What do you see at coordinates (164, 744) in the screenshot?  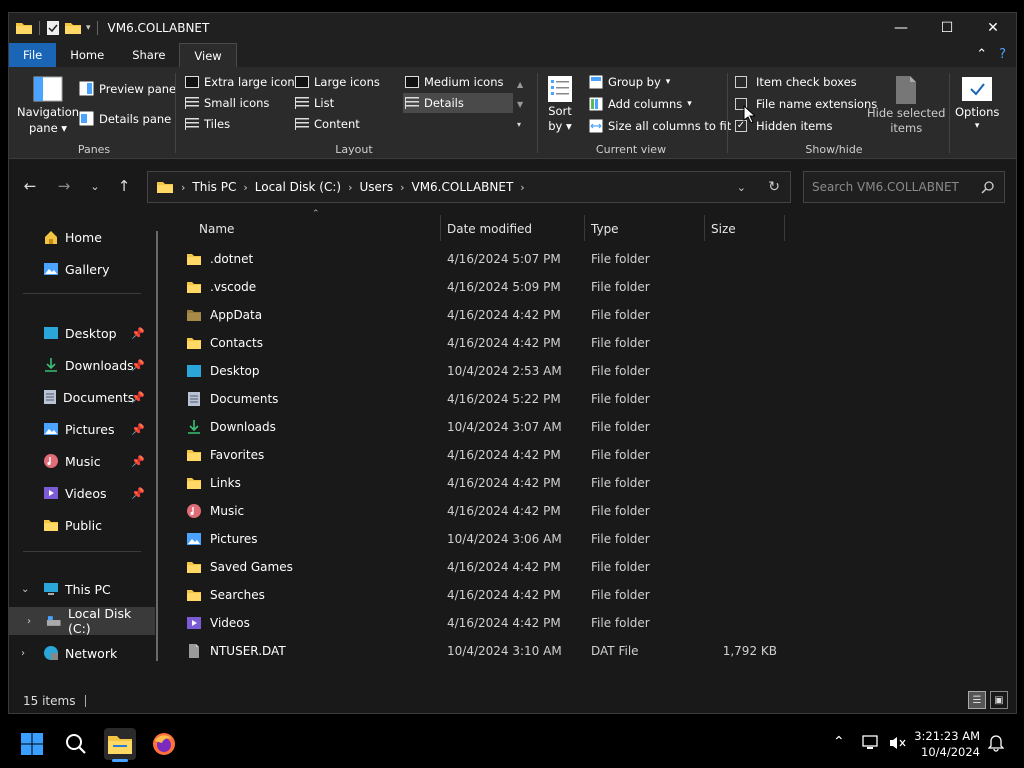 I see `firefox-taskbar-button` at bounding box center [164, 744].